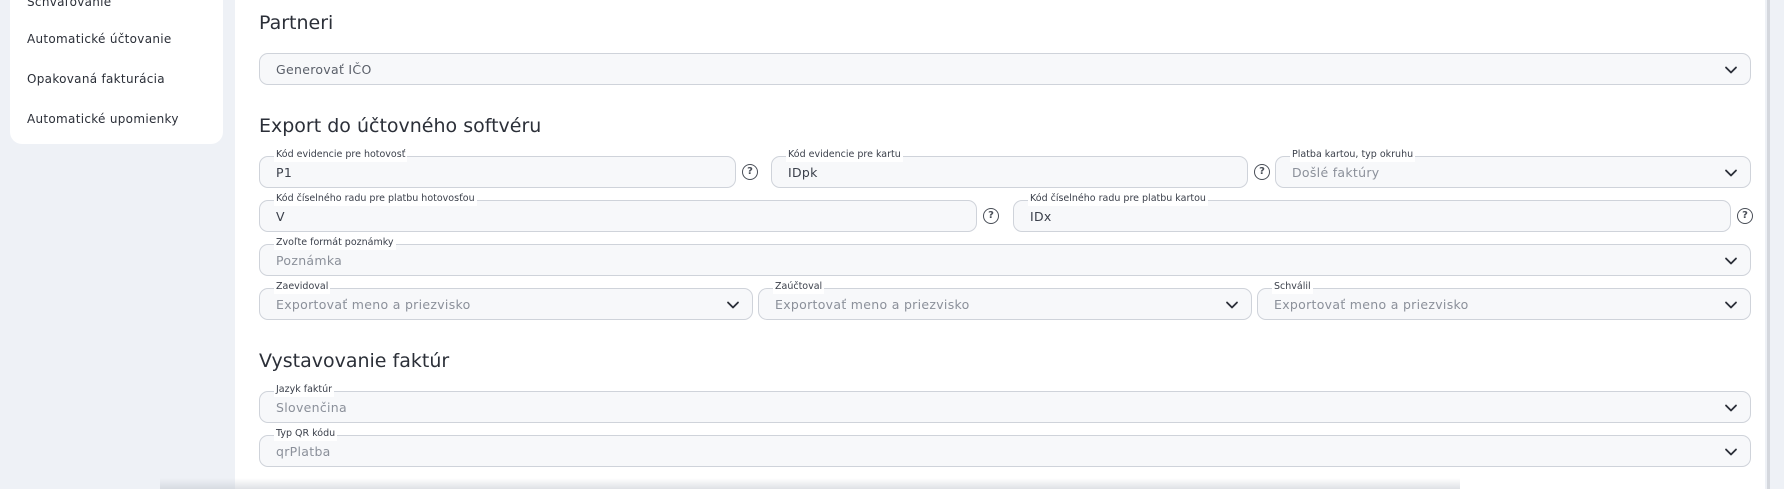 The height and width of the screenshot is (489, 1784). Describe the element at coordinates (1768, 244) in the screenshot. I see `scrollbar` at that location.